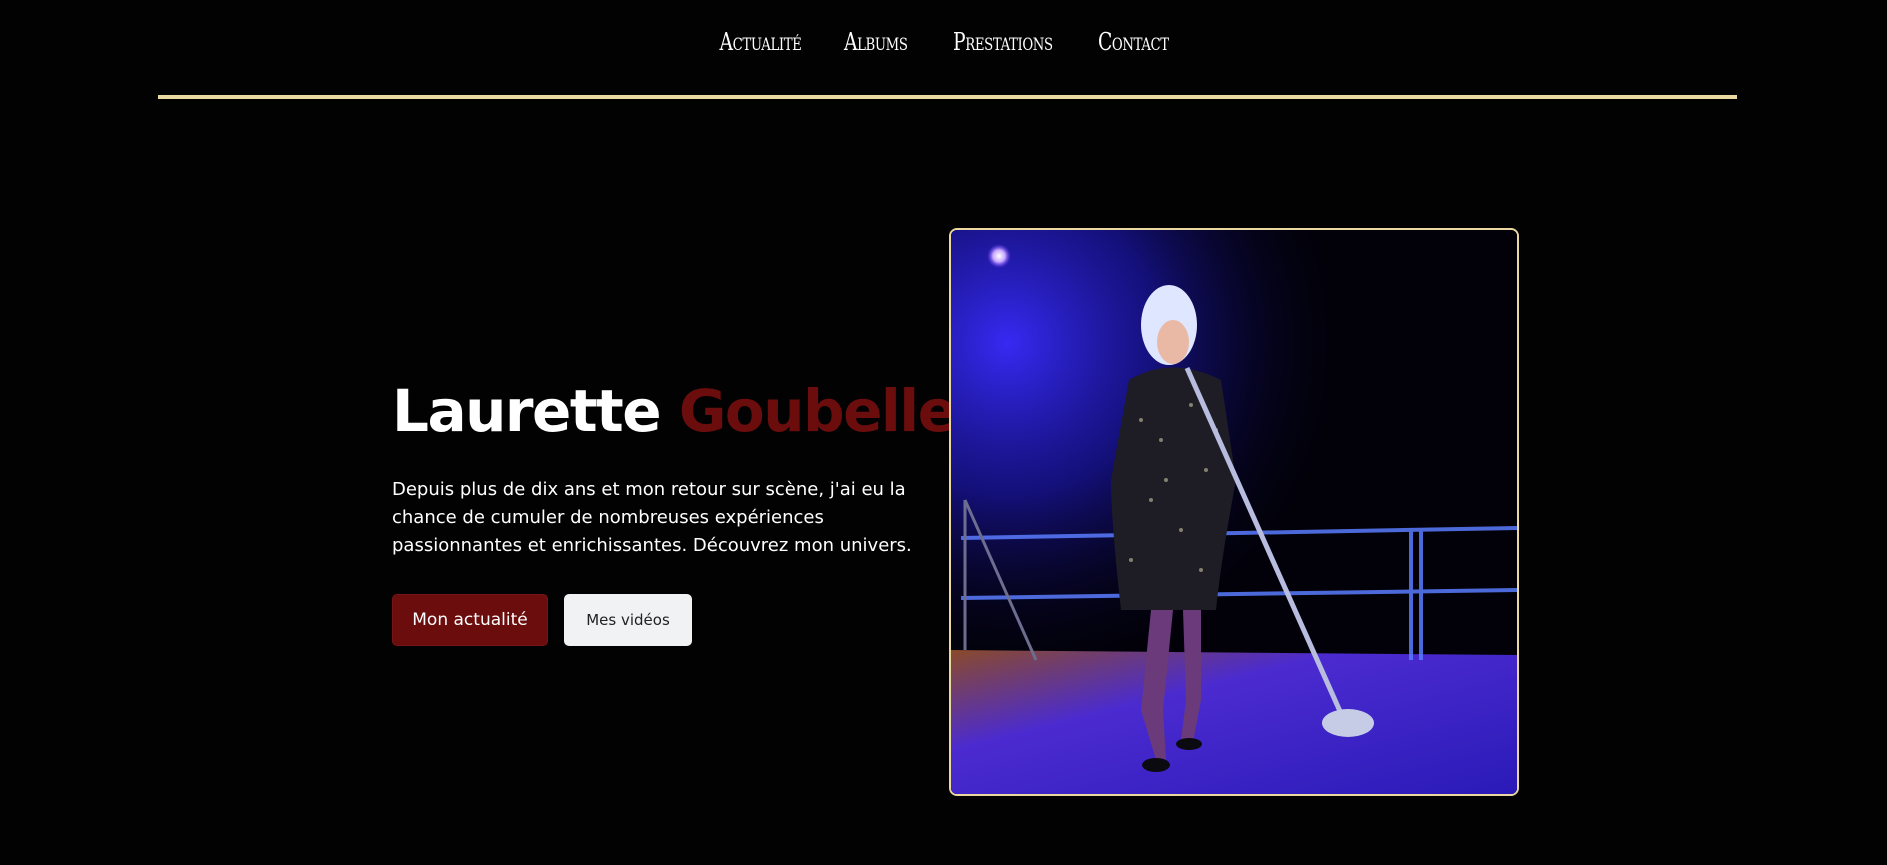  Describe the element at coordinates (947, 97) in the screenshot. I see `header-divider` at that location.